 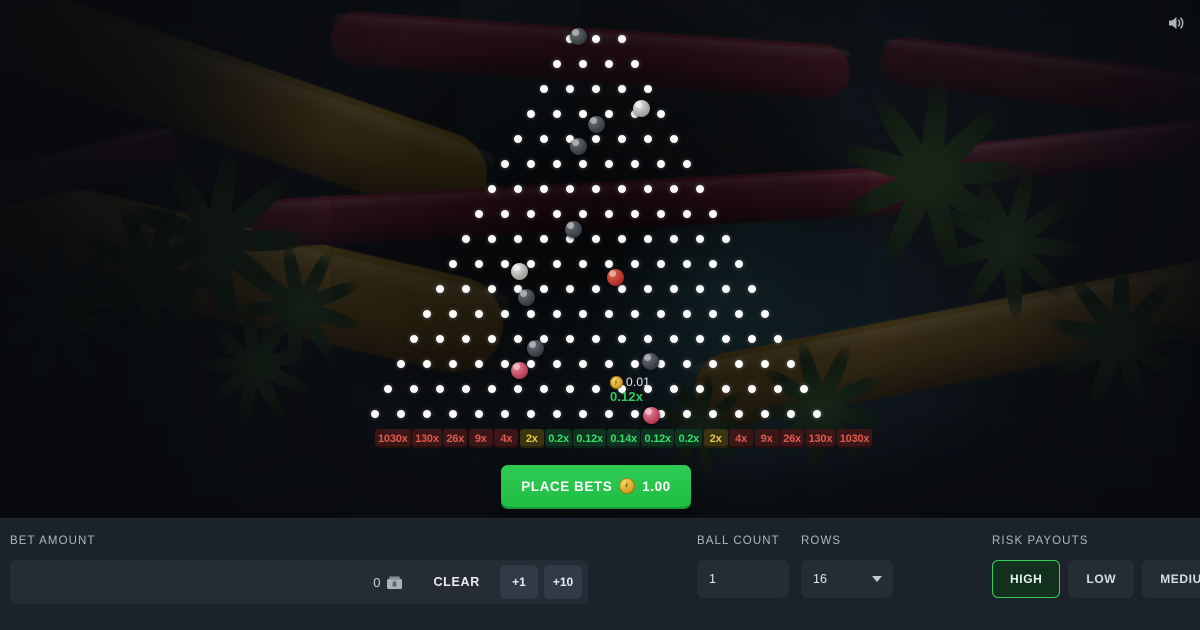 I want to click on ball-count-label: BALL COUNT, so click(x=738, y=541).